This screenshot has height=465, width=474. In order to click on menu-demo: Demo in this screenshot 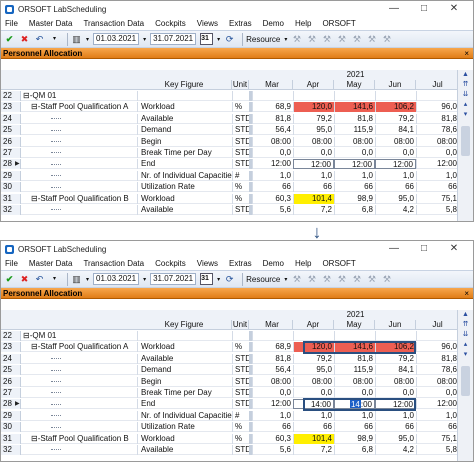, I will do `click(273, 263)`.